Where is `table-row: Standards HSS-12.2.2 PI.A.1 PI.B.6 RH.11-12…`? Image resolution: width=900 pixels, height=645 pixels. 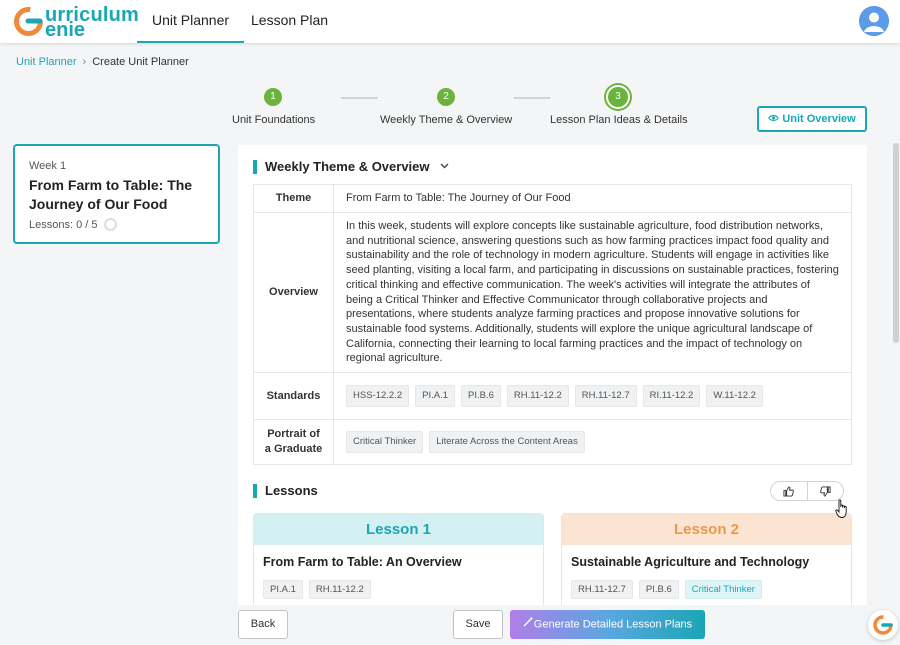
table-row: Standards HSS-12.2.2 PI.A.1 PI.B.6 RH.11-12… is located at coordinates (552, 396).